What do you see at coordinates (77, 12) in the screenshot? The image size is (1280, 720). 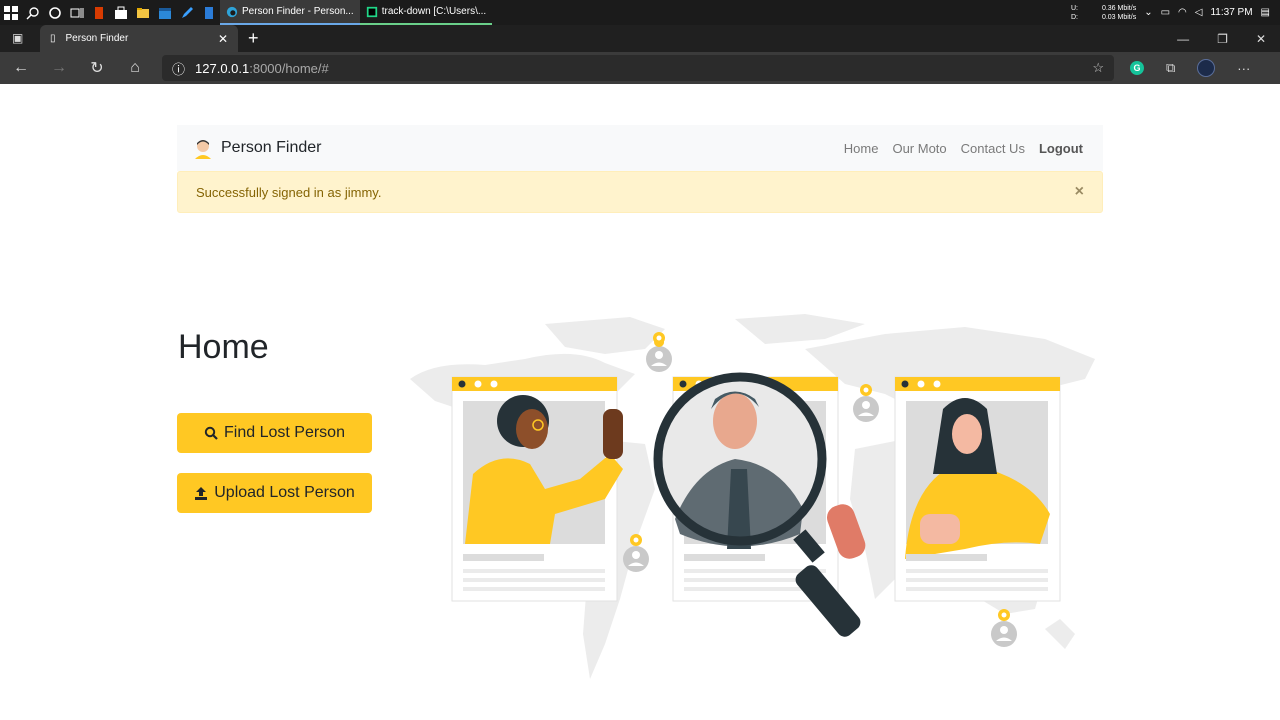 I see `task-view-icon` at bounding box center [77, 12].